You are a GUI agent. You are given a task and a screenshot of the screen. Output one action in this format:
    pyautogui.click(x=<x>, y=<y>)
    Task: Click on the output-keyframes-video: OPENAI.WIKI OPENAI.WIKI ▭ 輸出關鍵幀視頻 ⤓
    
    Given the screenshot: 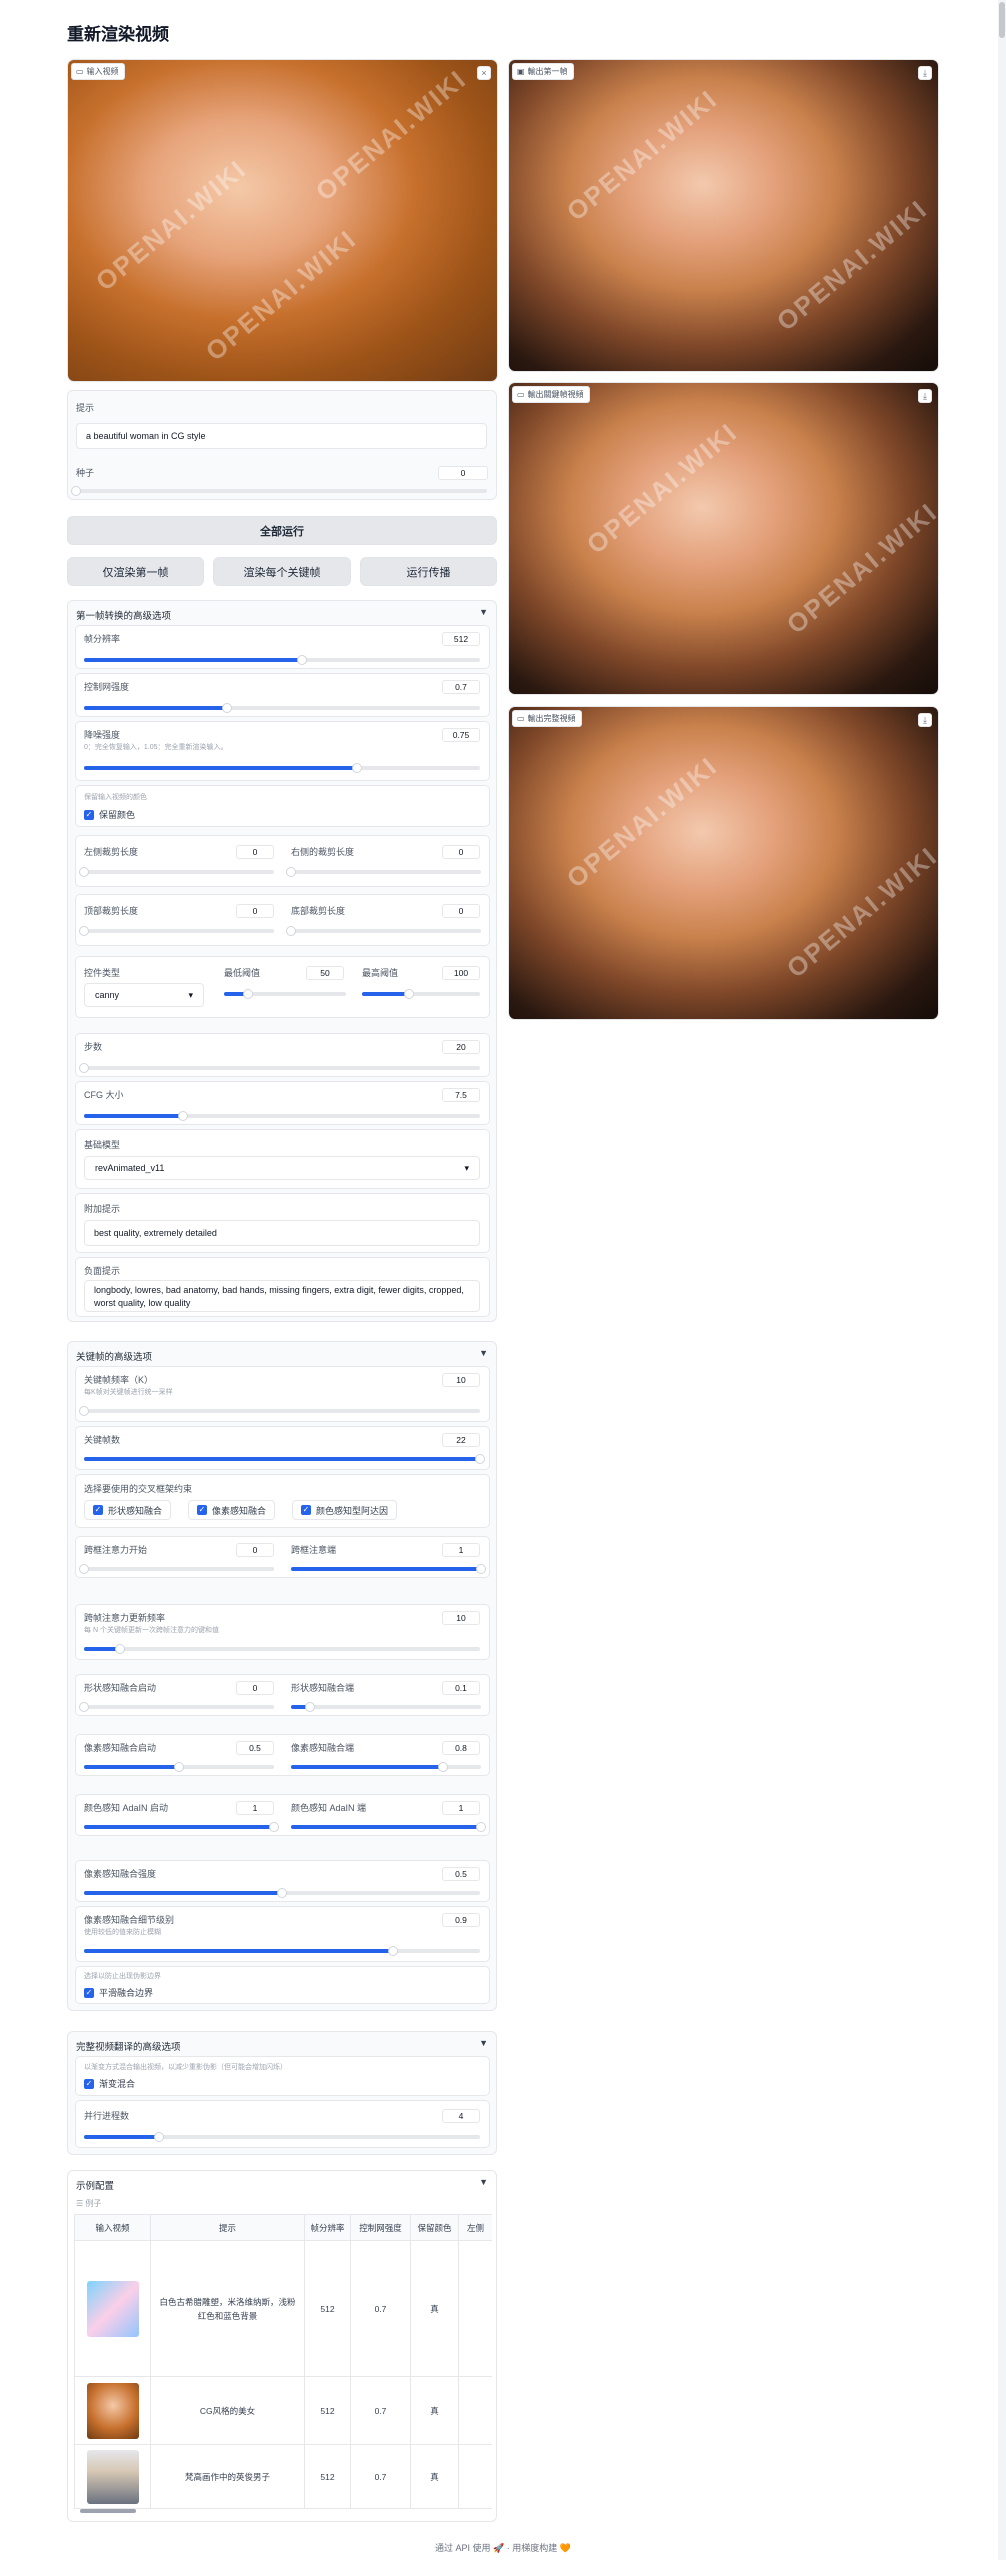 What is the action you would take?
    pyautogui.click(x=723, y=538)
    